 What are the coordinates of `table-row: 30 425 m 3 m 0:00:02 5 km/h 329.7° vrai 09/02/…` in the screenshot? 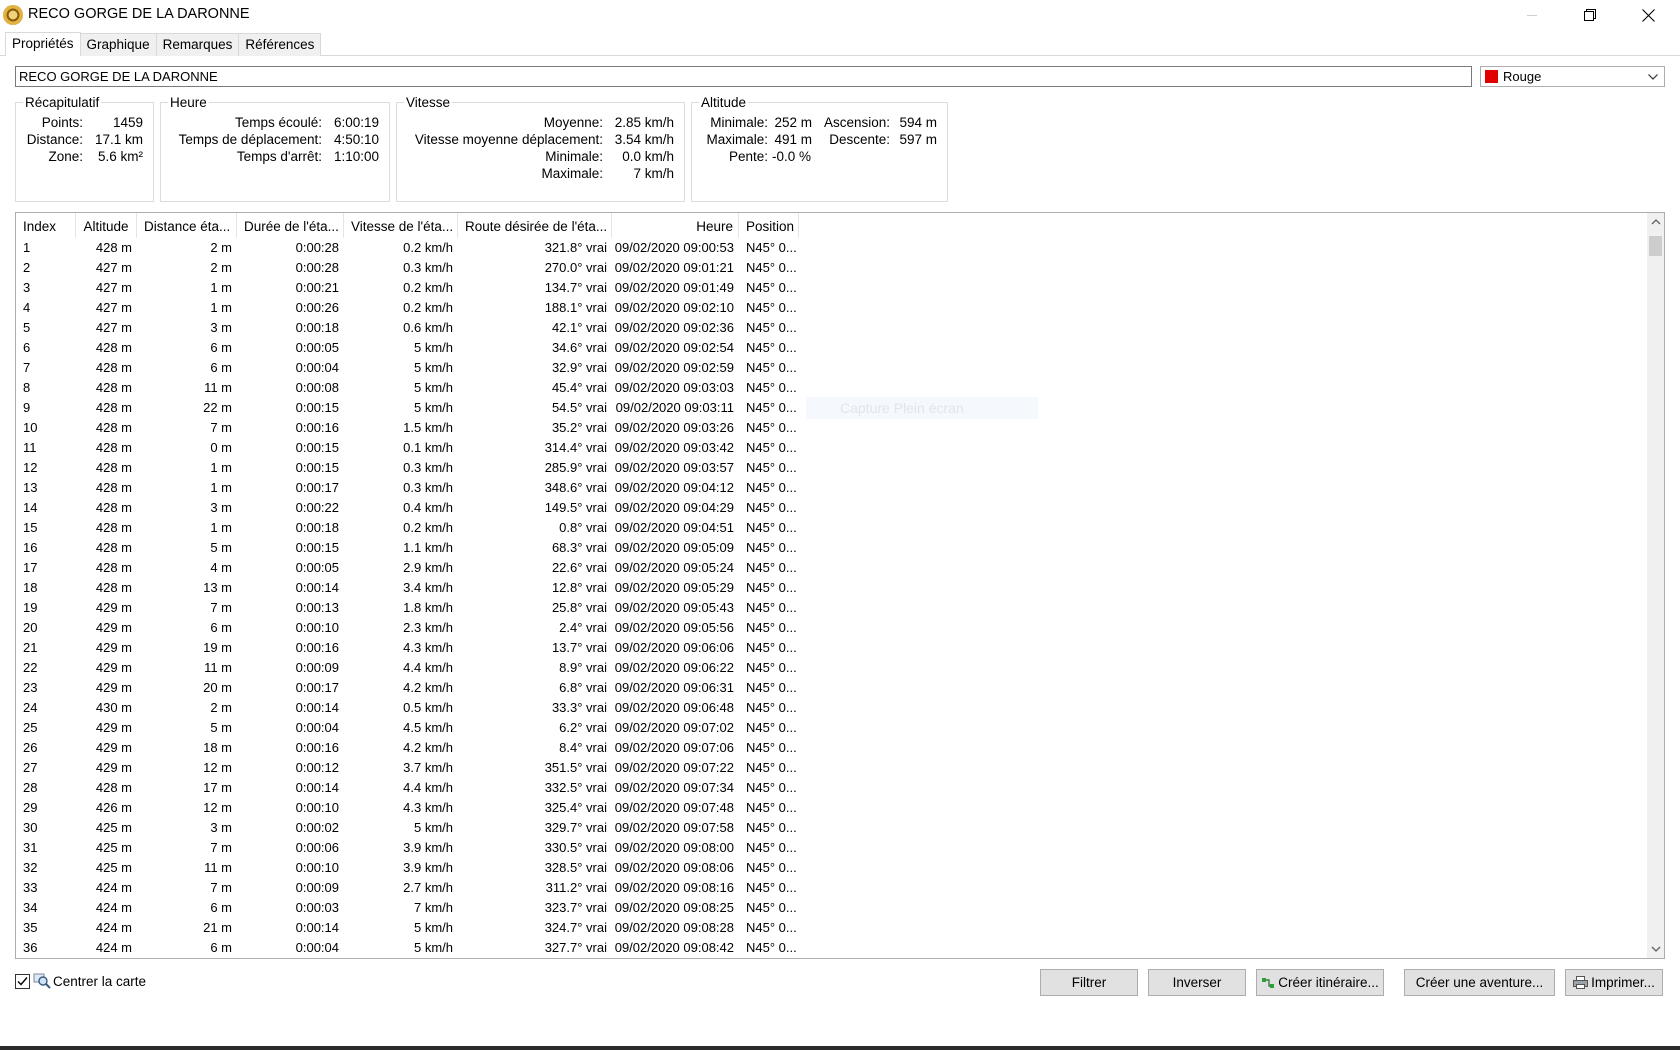 It's located at (832, 828).